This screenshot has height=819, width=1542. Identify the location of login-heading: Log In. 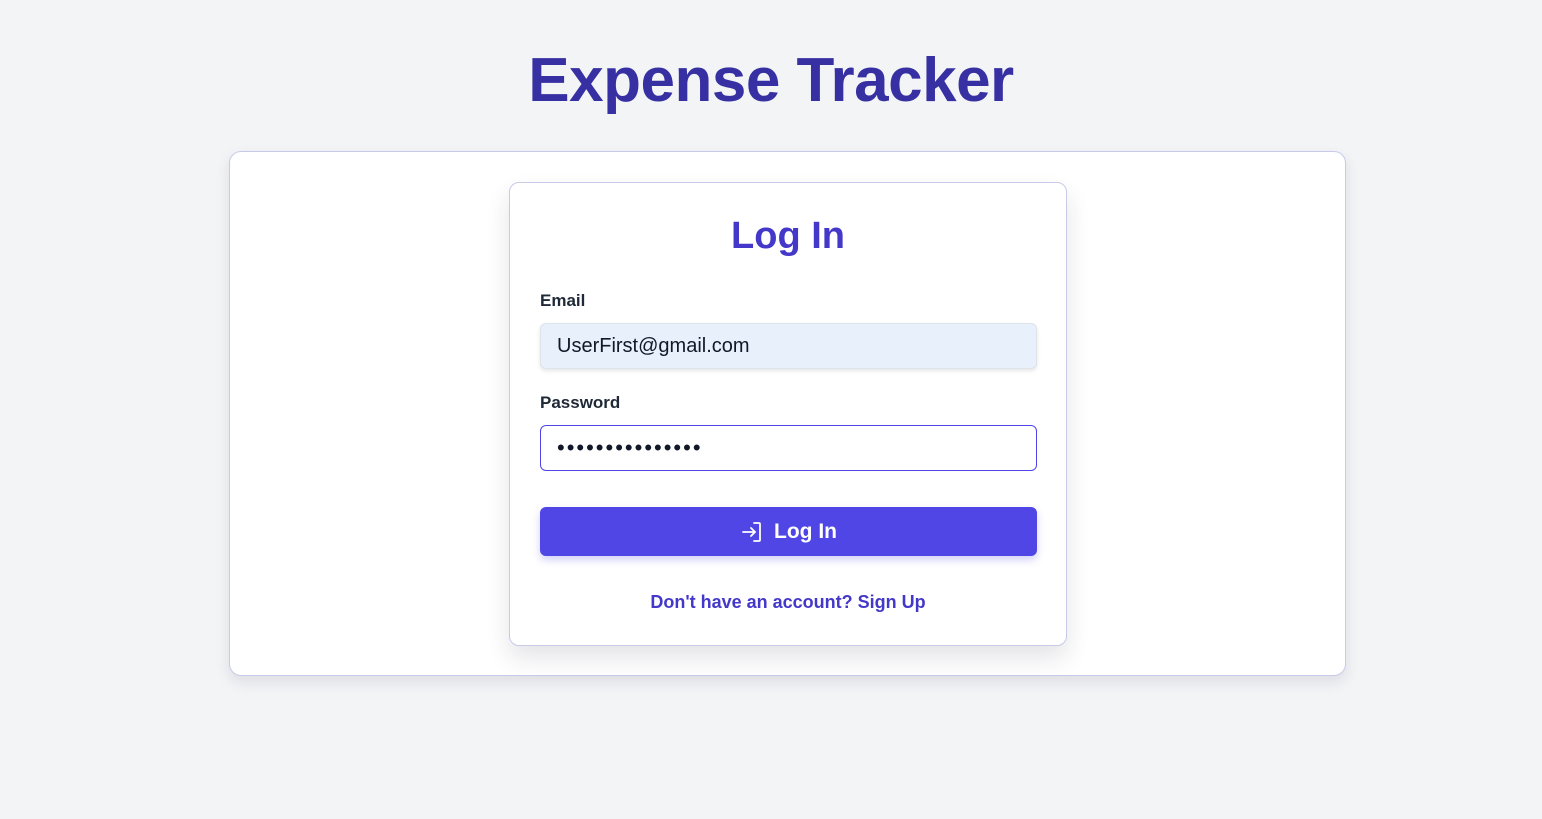
(788, 236).